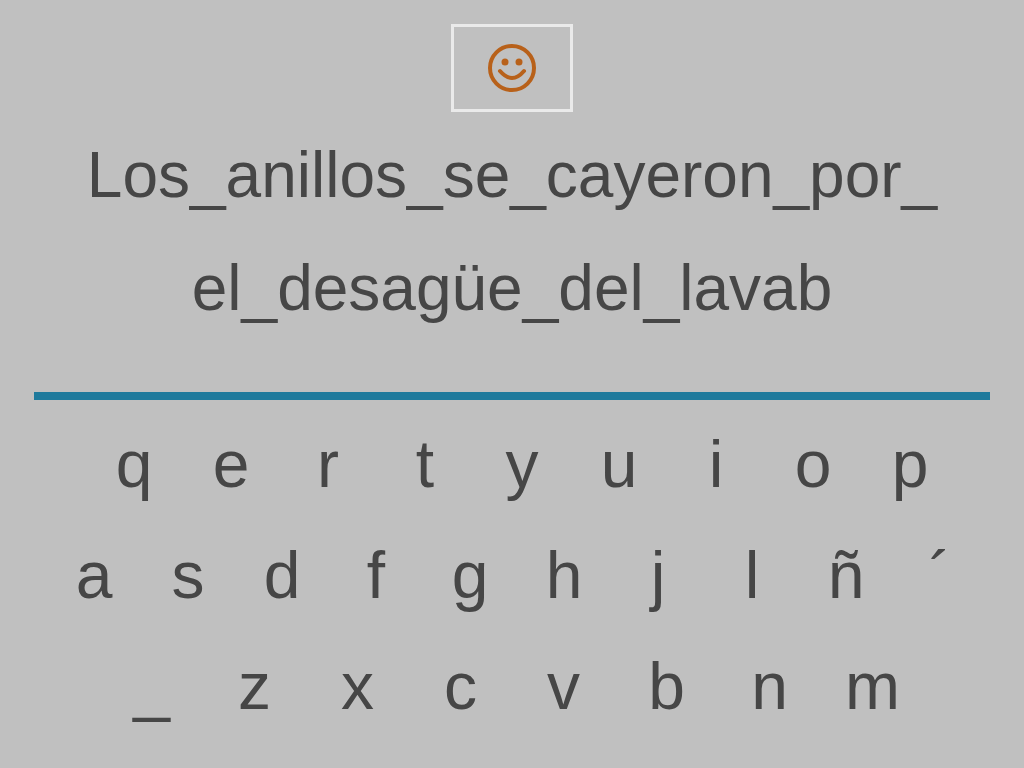 Image resolution: width=1024 pixels, height=768 pixels. Describe the element at coordinates (134, 463) in the screenshot. I see `letter-key: q` at that location.